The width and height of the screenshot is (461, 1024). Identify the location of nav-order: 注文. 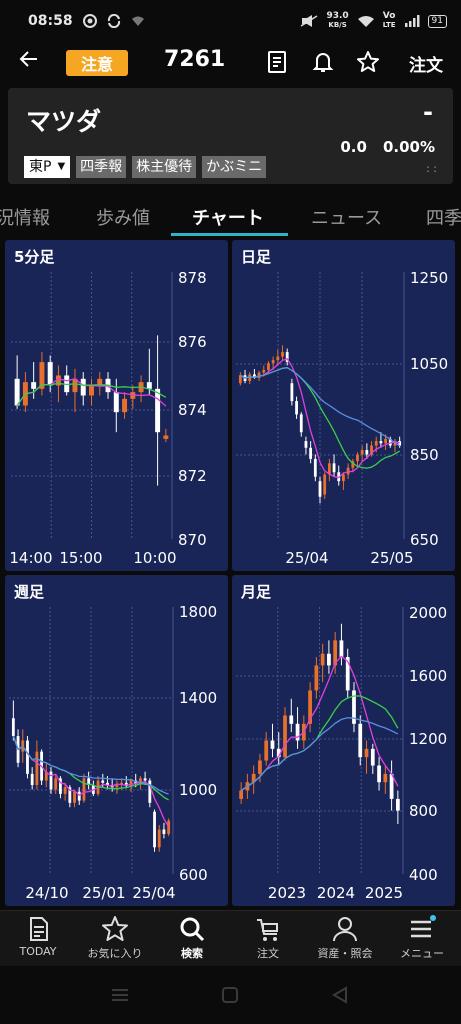
(268, 938).